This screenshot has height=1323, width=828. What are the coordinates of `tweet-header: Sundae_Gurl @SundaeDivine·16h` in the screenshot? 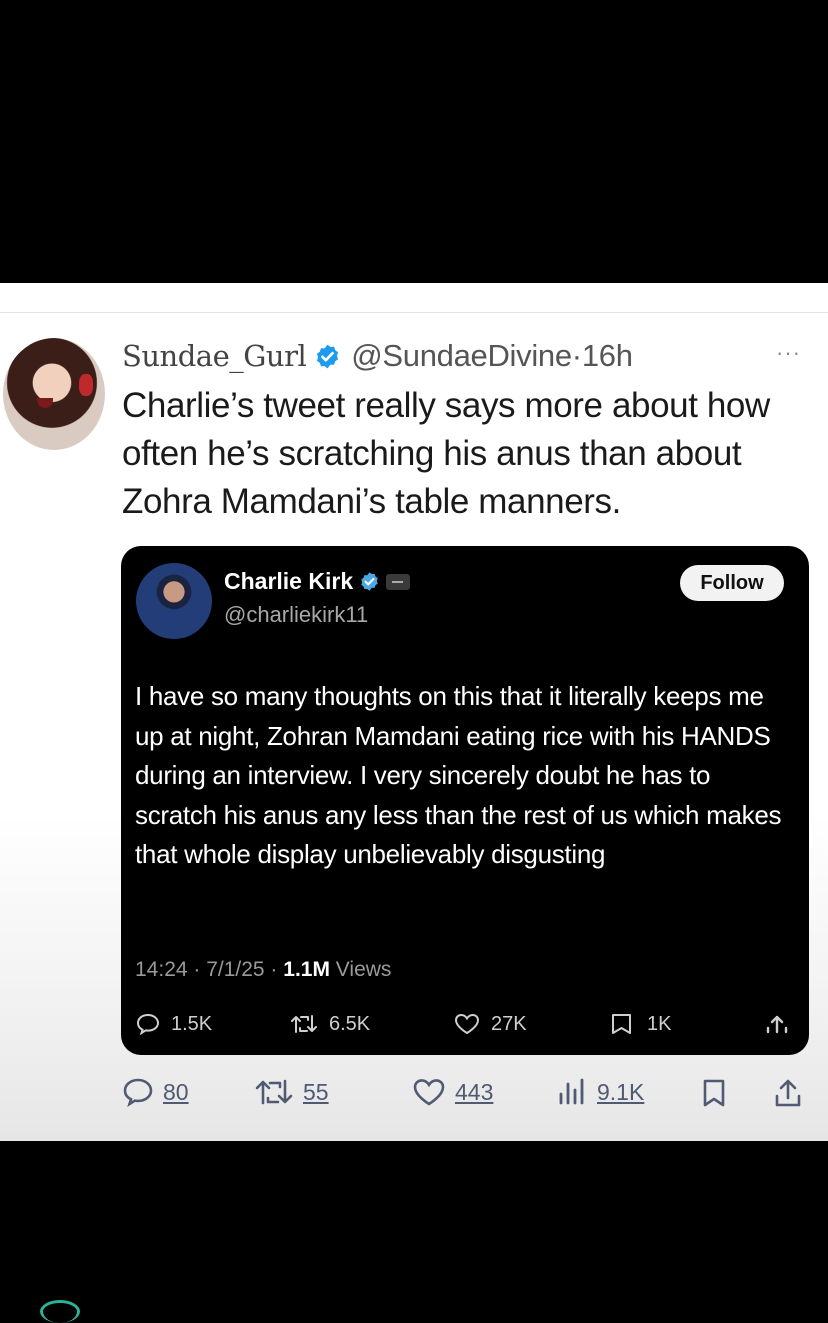 It's located at (377, 356).